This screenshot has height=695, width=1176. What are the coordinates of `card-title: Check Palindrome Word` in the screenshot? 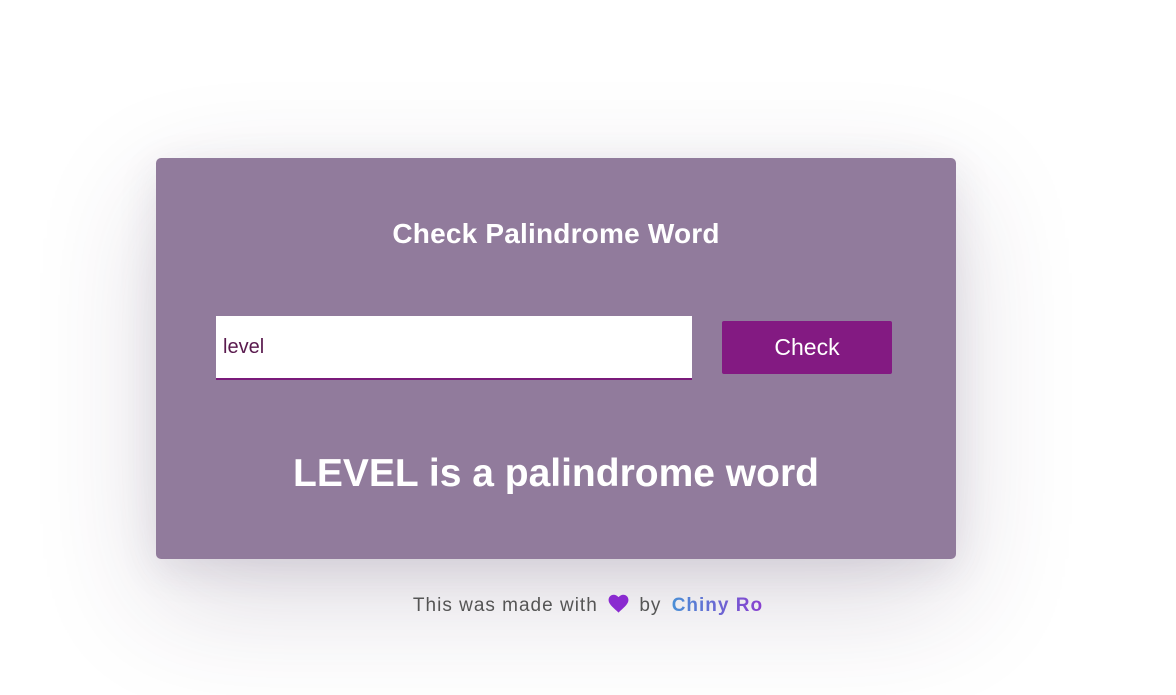 It's located at (556, 233).